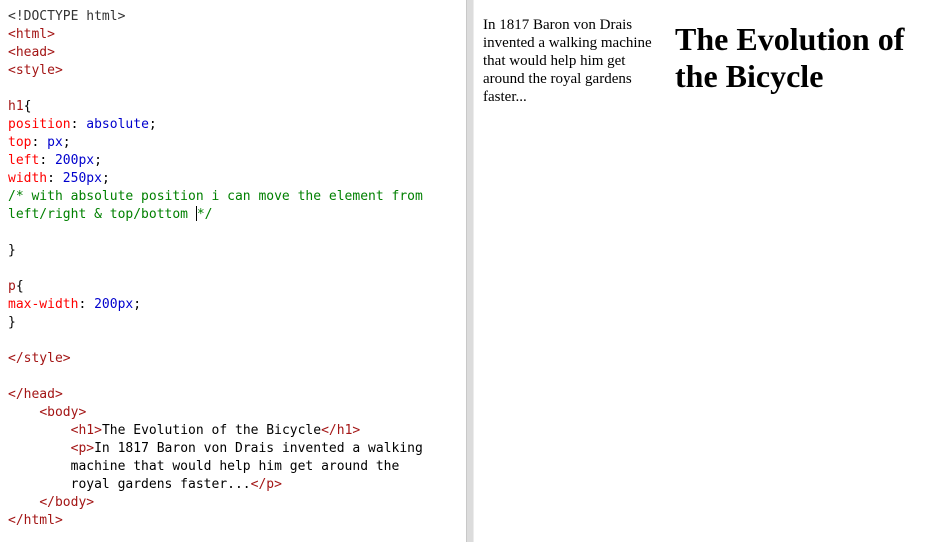  Describe the element at coordinates (470, 271) in the screenshot. I see `pane-splitter` at that location.